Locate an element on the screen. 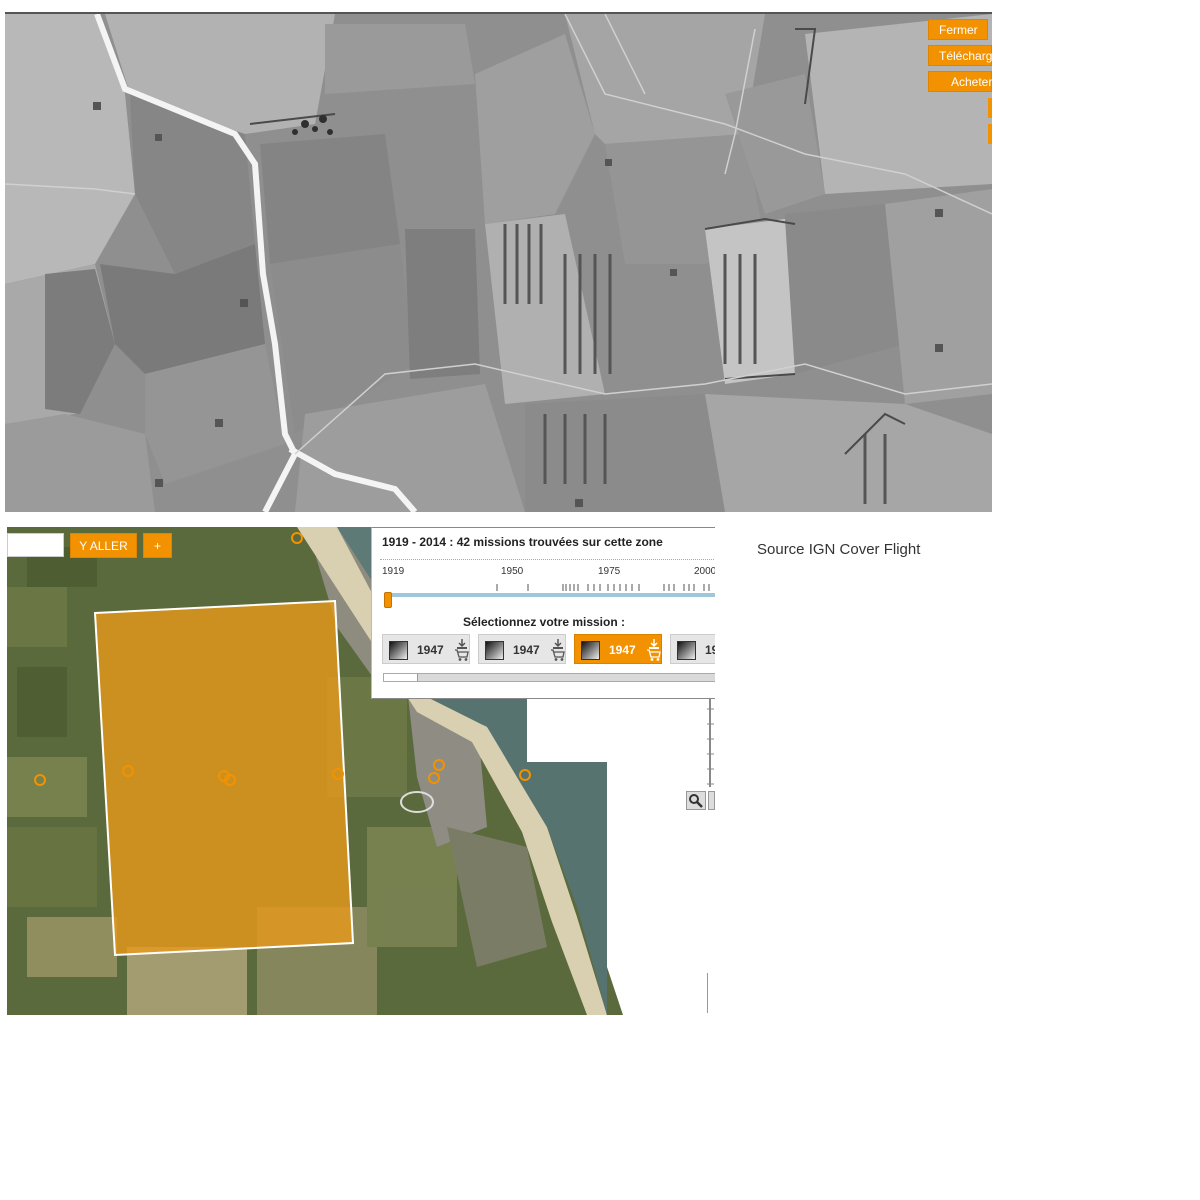 The image size is (1200, 1200). close-button: Fermer is located at coordinates (958, 29).